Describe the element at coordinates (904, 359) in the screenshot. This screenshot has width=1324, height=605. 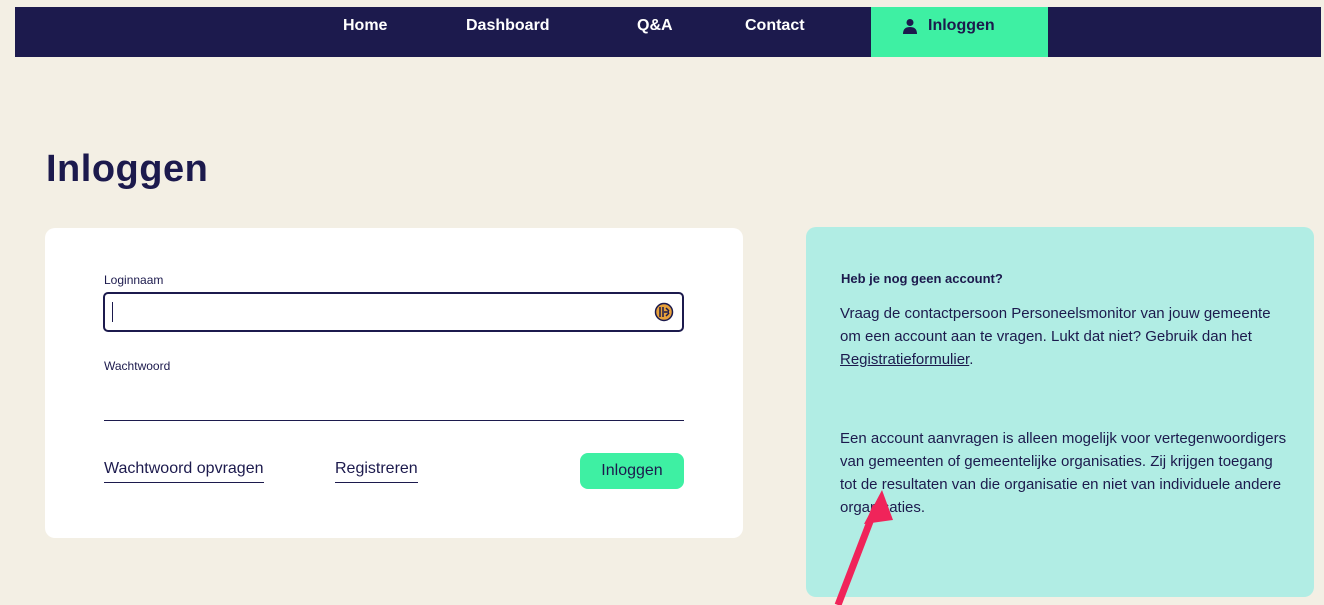
I see `registration-form-link: Registratieformulier` at that location.